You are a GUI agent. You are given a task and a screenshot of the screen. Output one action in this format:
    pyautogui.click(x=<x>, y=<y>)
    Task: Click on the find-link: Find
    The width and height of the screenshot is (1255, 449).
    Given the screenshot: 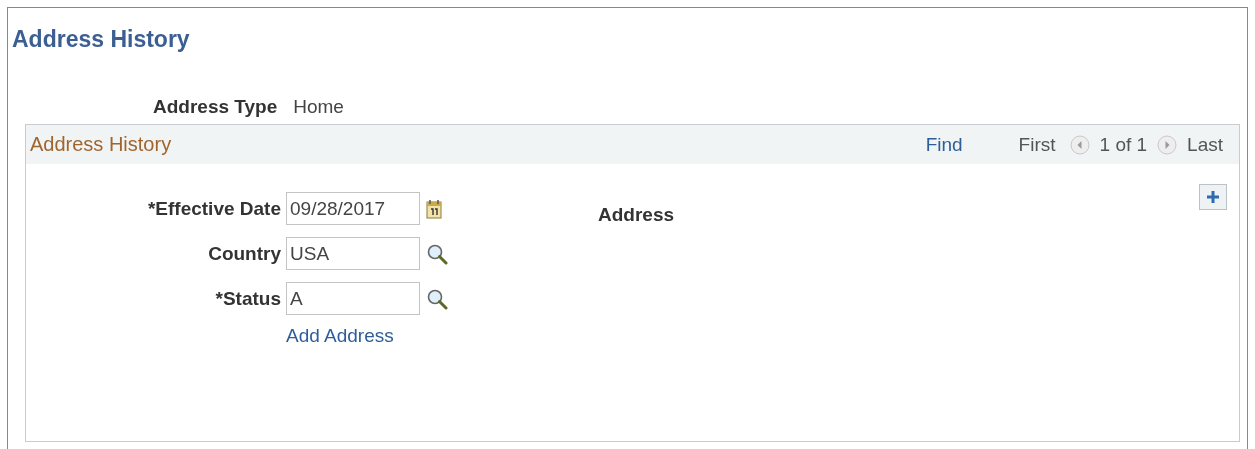 What is the action you would take?
    pyautogui.click(x=944, y=144)
    